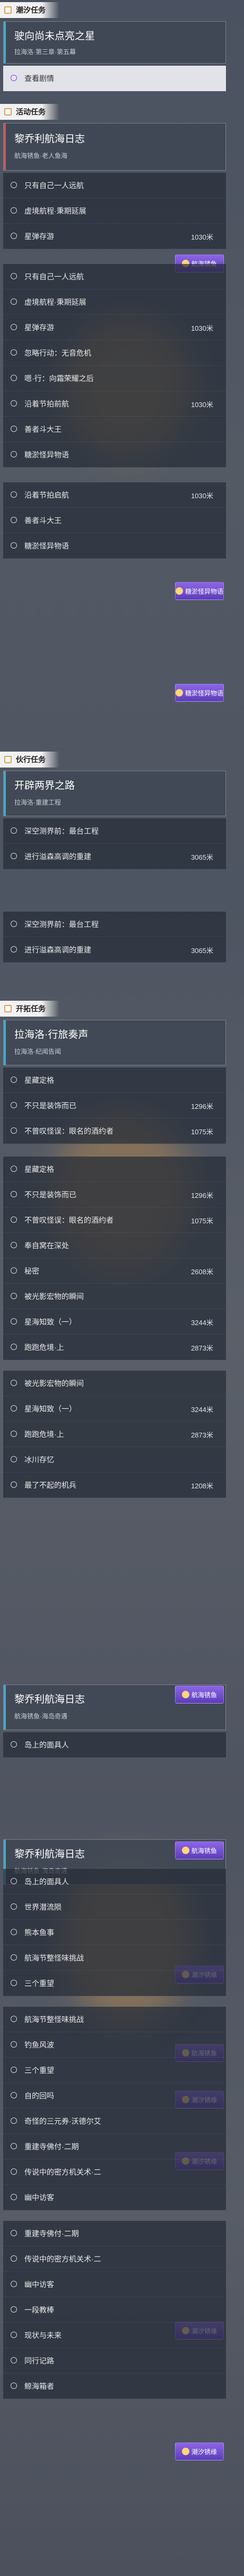 The image size is (244, 2576). What do you see at coordinates (115, 793) in the screenshot?
I see `quest-card-companion: 开辟两界之路 拉海洛·重建工程` at bounding box center [115, 793].